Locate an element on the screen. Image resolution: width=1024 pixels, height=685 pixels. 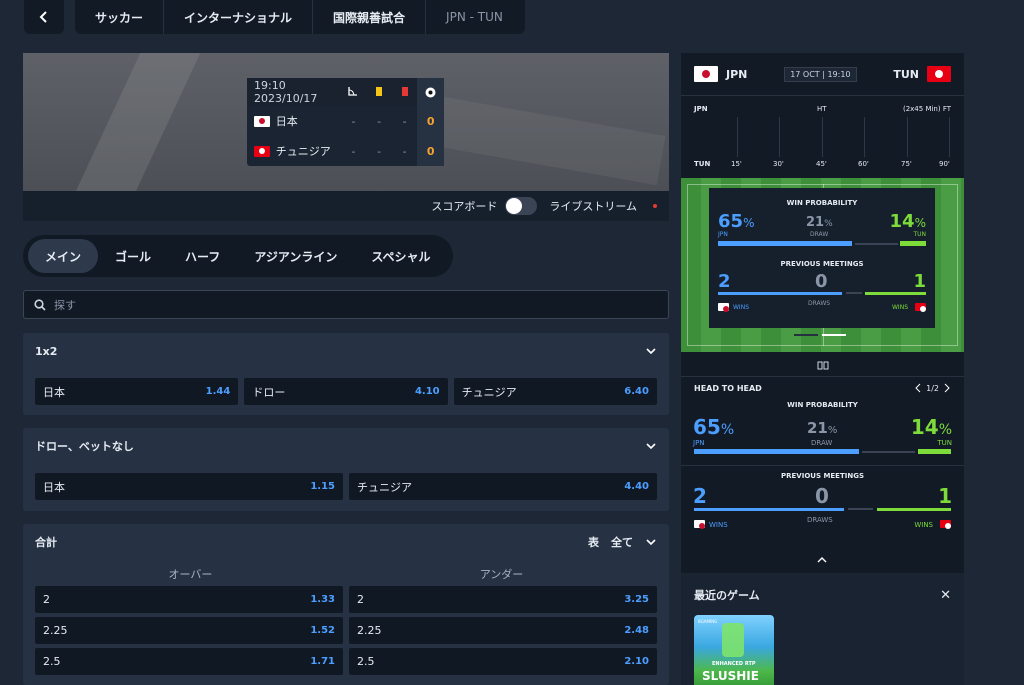
odd-button: 日本 1.44 is located at coordinates (137, 391).